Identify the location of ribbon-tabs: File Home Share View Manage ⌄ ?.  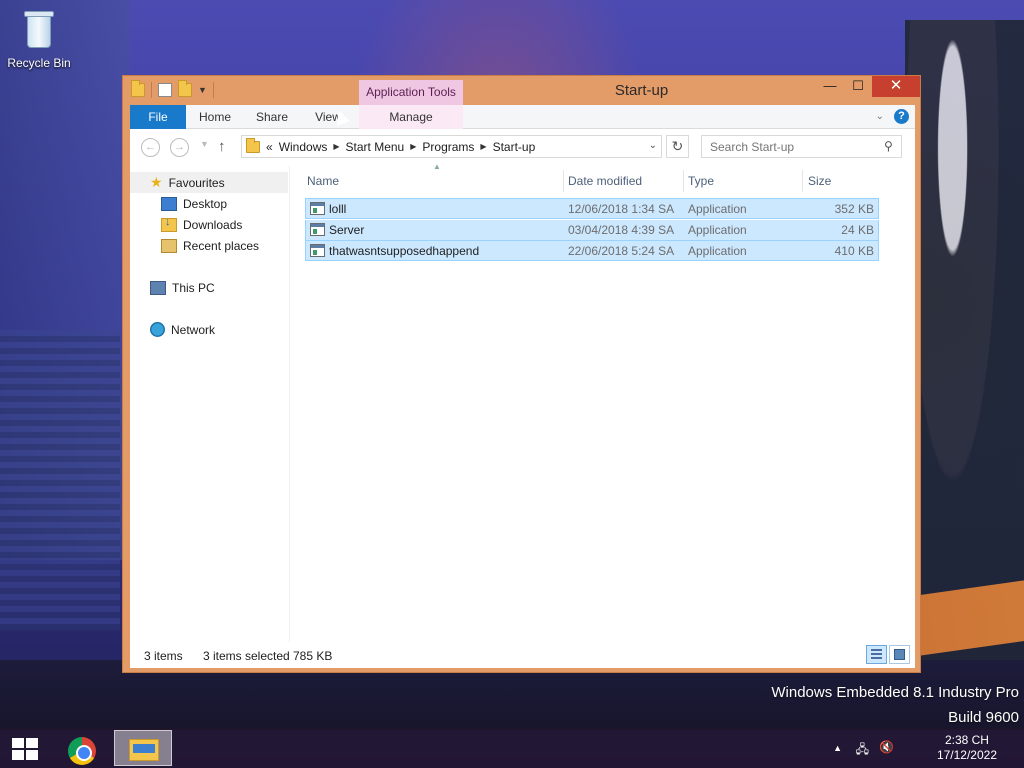
(522, 117).